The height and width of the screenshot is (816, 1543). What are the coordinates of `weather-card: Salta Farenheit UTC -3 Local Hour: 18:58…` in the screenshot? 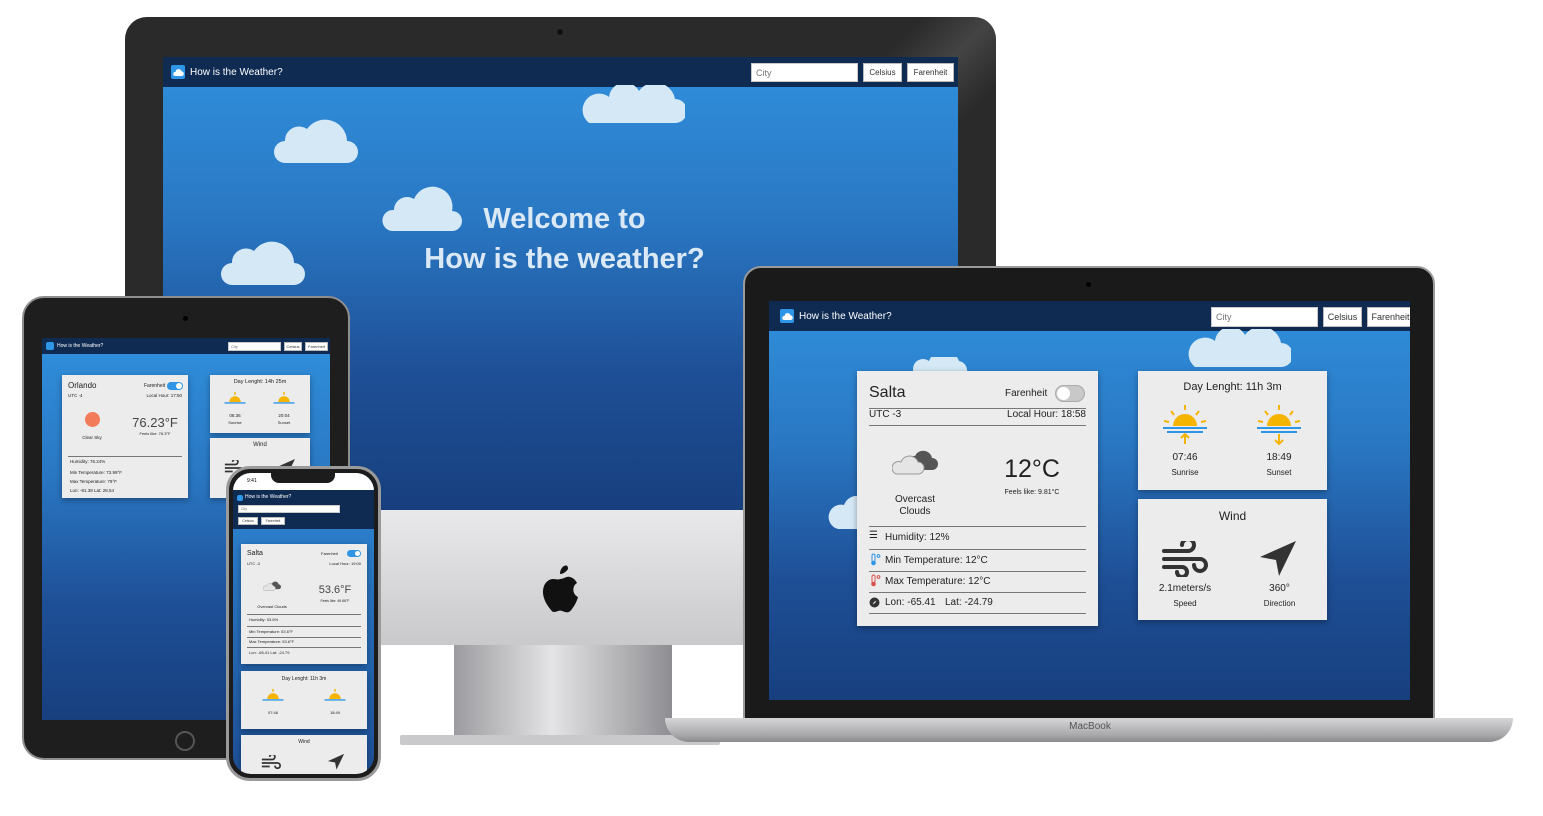 It's located at (977, 498).